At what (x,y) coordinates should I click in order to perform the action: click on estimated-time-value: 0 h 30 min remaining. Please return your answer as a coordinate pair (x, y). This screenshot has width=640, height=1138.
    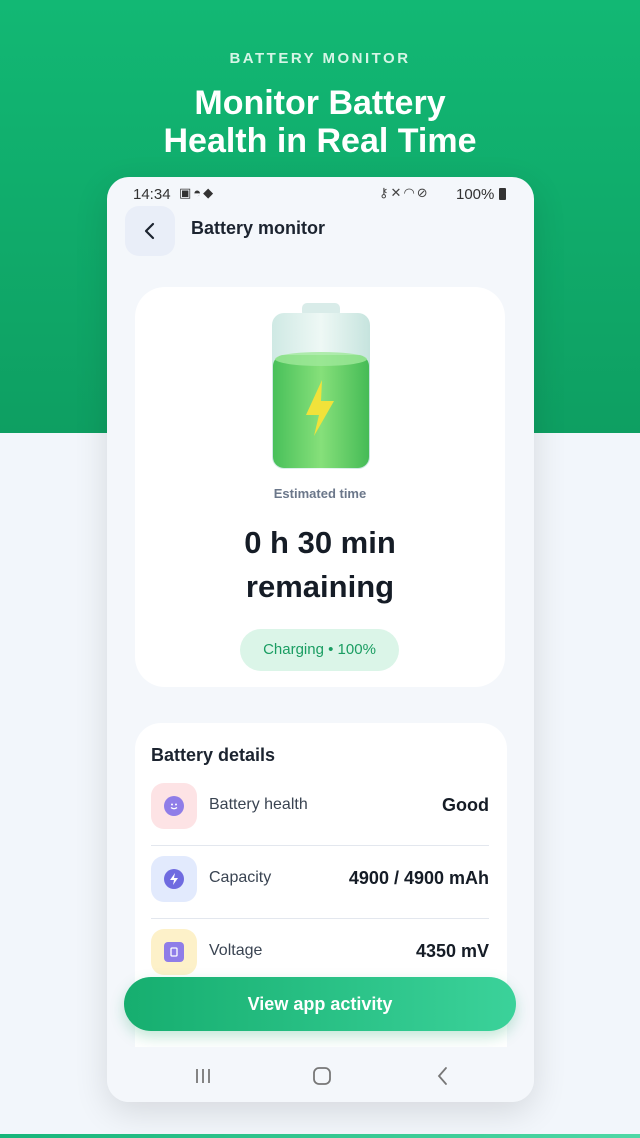
    Looking at the image, I should click on (320, 565).